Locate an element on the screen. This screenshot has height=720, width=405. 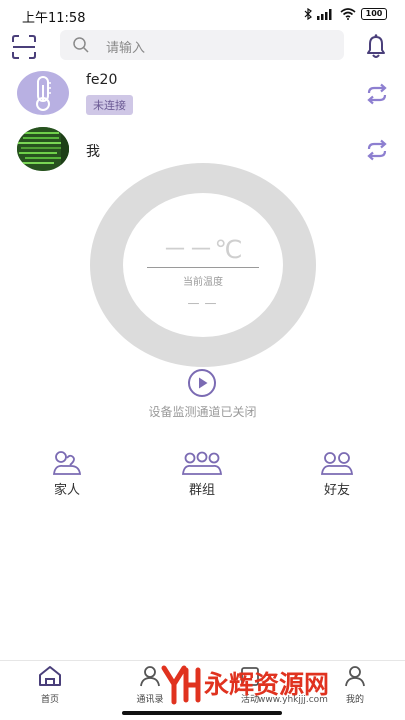
signal-icon is located at coordinates (324, 14).